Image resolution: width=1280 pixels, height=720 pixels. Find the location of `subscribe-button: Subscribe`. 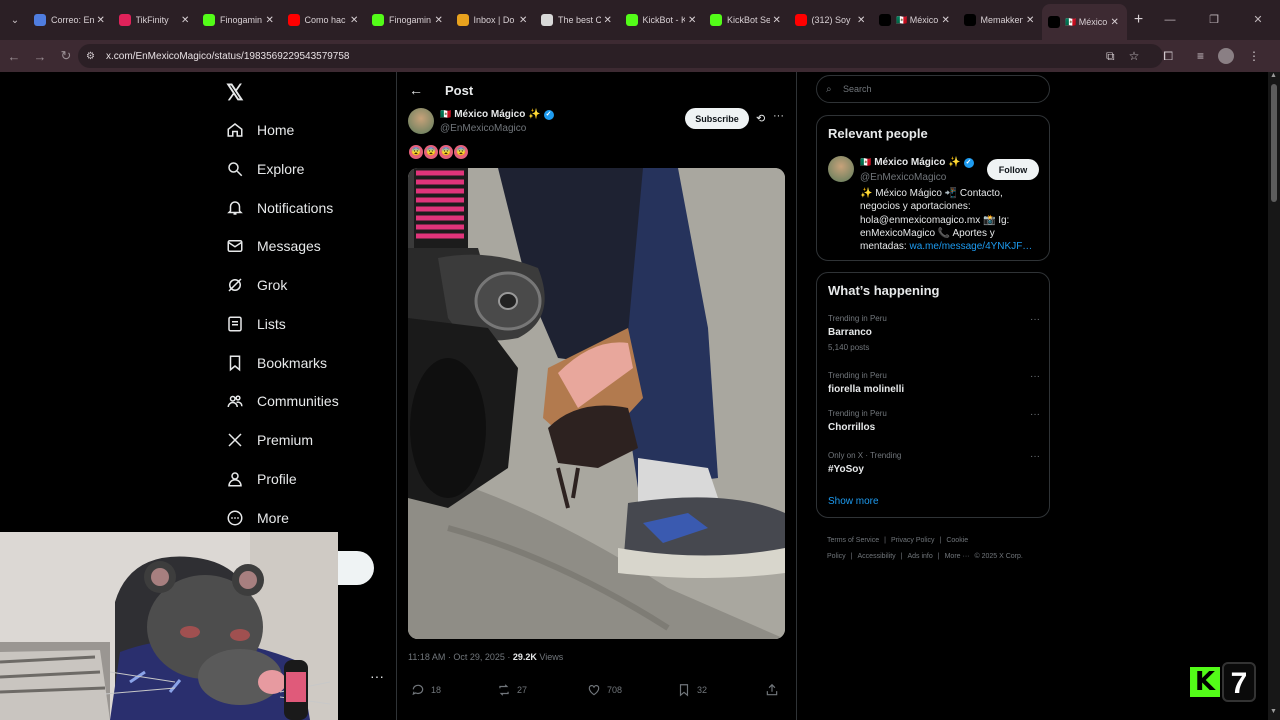

subscribe-button: Subscribe is located at coordinates (717, 118).